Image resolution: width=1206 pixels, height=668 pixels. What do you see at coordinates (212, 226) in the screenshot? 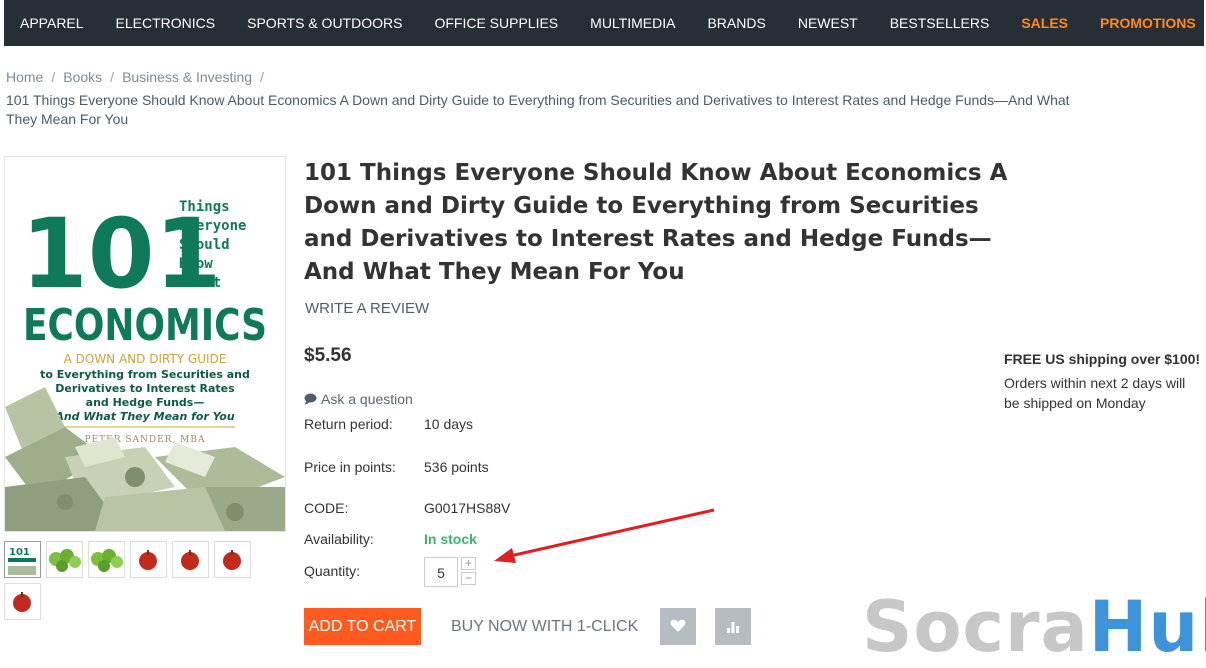
I see `cover-things-line: Everyone` at bounding box center [212, 226].